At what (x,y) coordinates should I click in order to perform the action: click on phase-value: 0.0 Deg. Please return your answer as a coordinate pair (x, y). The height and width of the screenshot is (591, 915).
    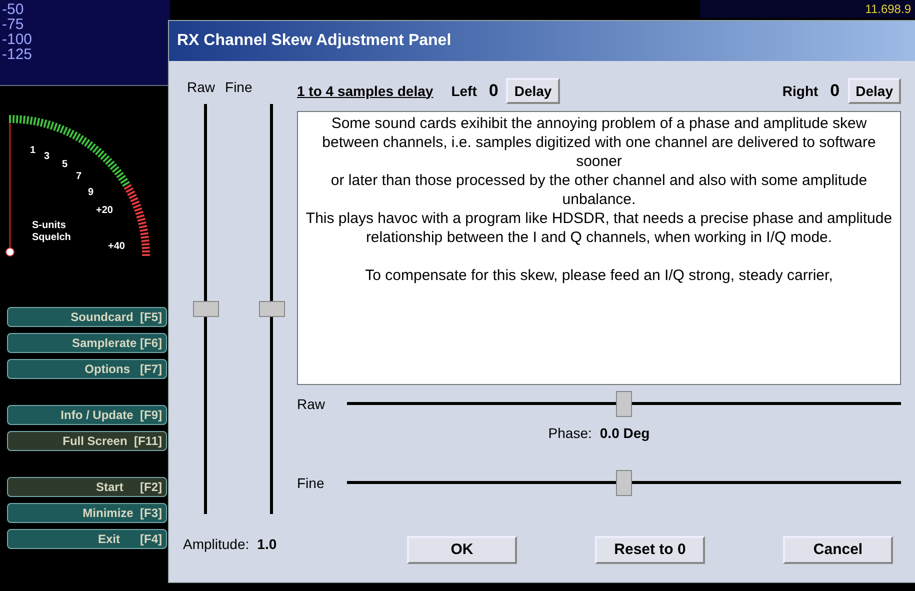
    Looking at the image, I should click on (625, 433).